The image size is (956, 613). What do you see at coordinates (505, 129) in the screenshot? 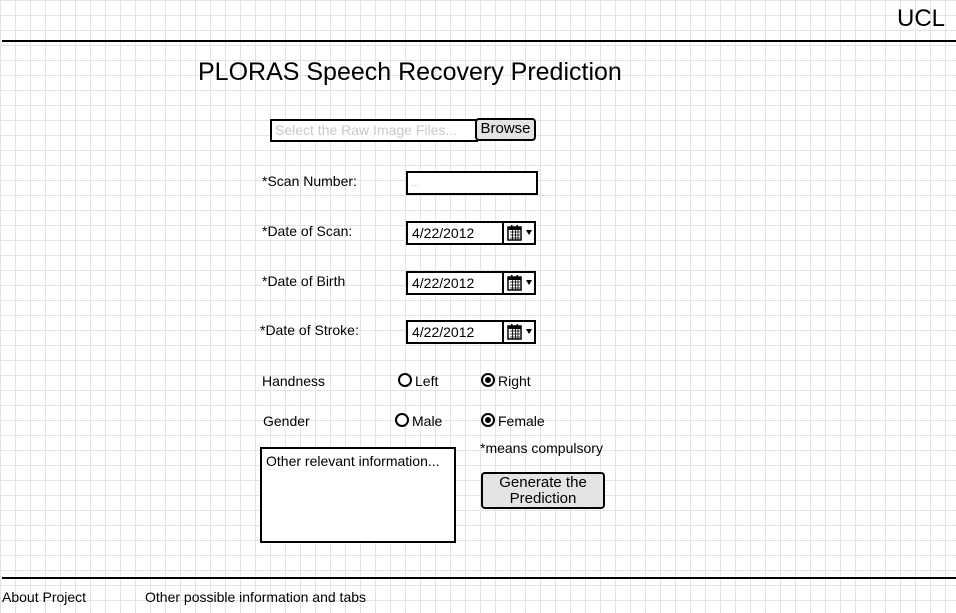
I see `browse-button: Browse` at bounding box center [505, 129].